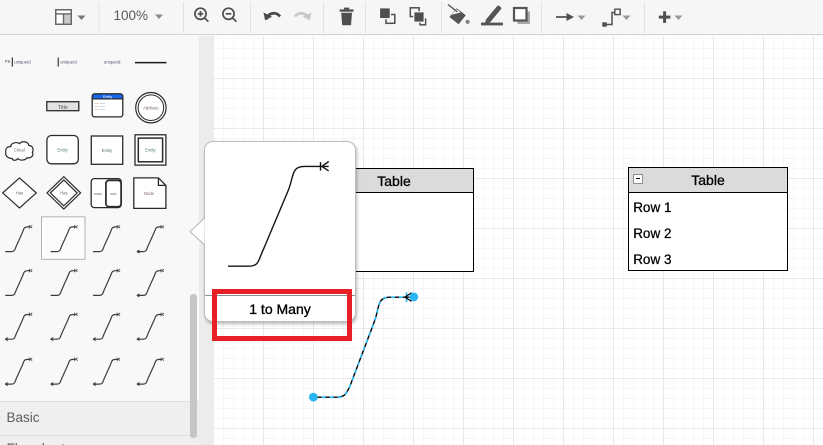 The image size is (823, 445). I want to click on svg-text: 100%, so click(131, 15).